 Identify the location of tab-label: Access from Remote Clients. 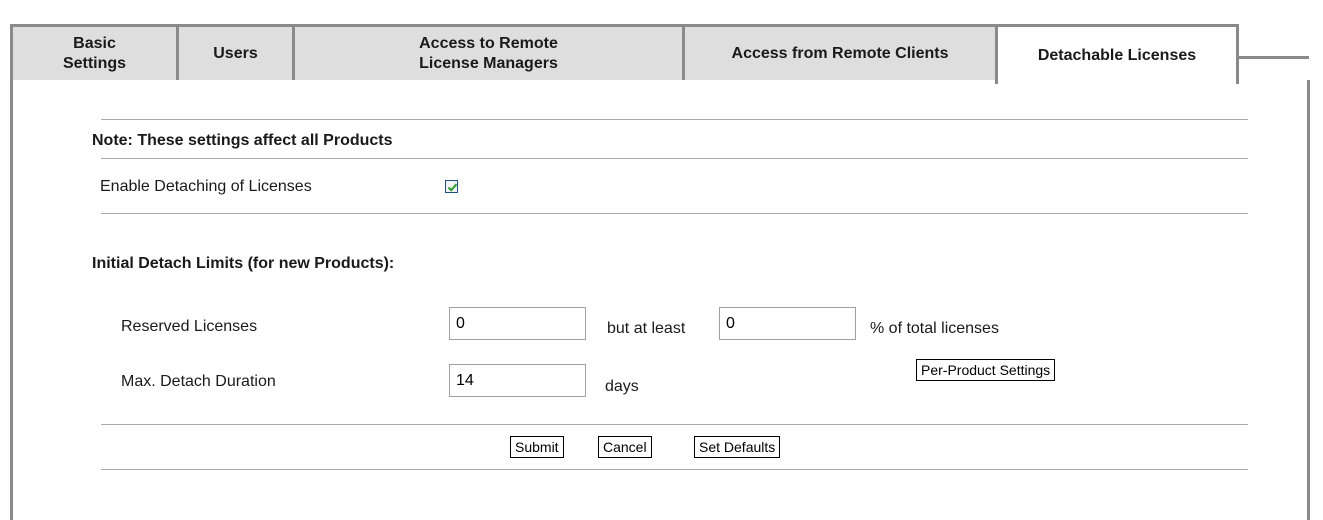
(840, 53).